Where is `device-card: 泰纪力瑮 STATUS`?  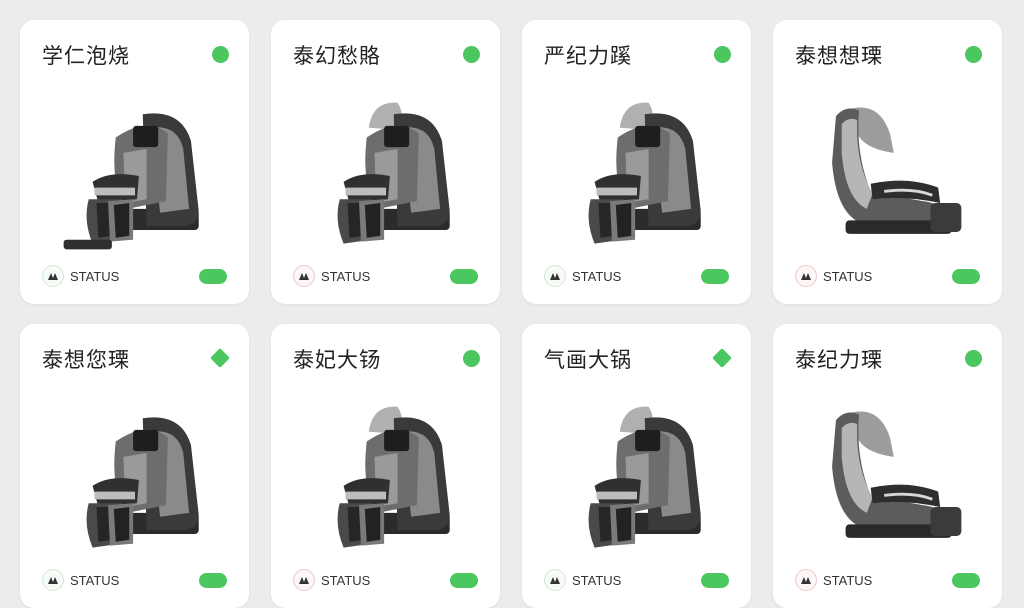 device-card: 泰纪力瑮 STATUS is located at coordinates (887, 466).